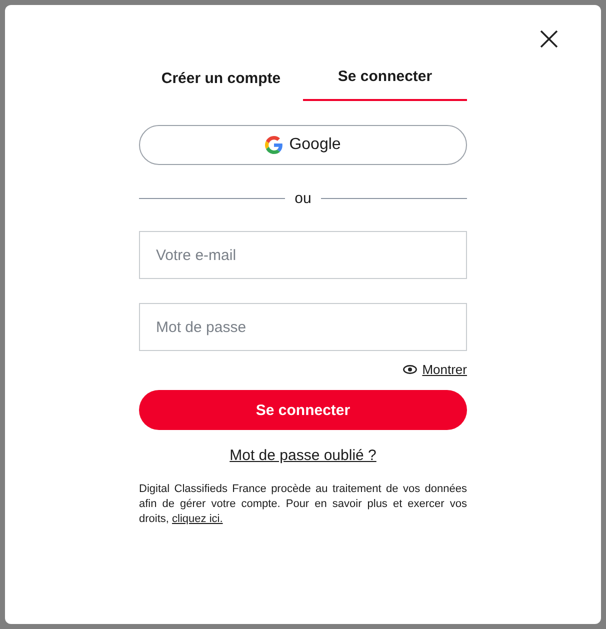 This screenshot has width=606, height=629. What do you see at coordinates (303, 255) in the screenshot?
I see `email-field: Votre e-mail` at bounding box center [303, 255].